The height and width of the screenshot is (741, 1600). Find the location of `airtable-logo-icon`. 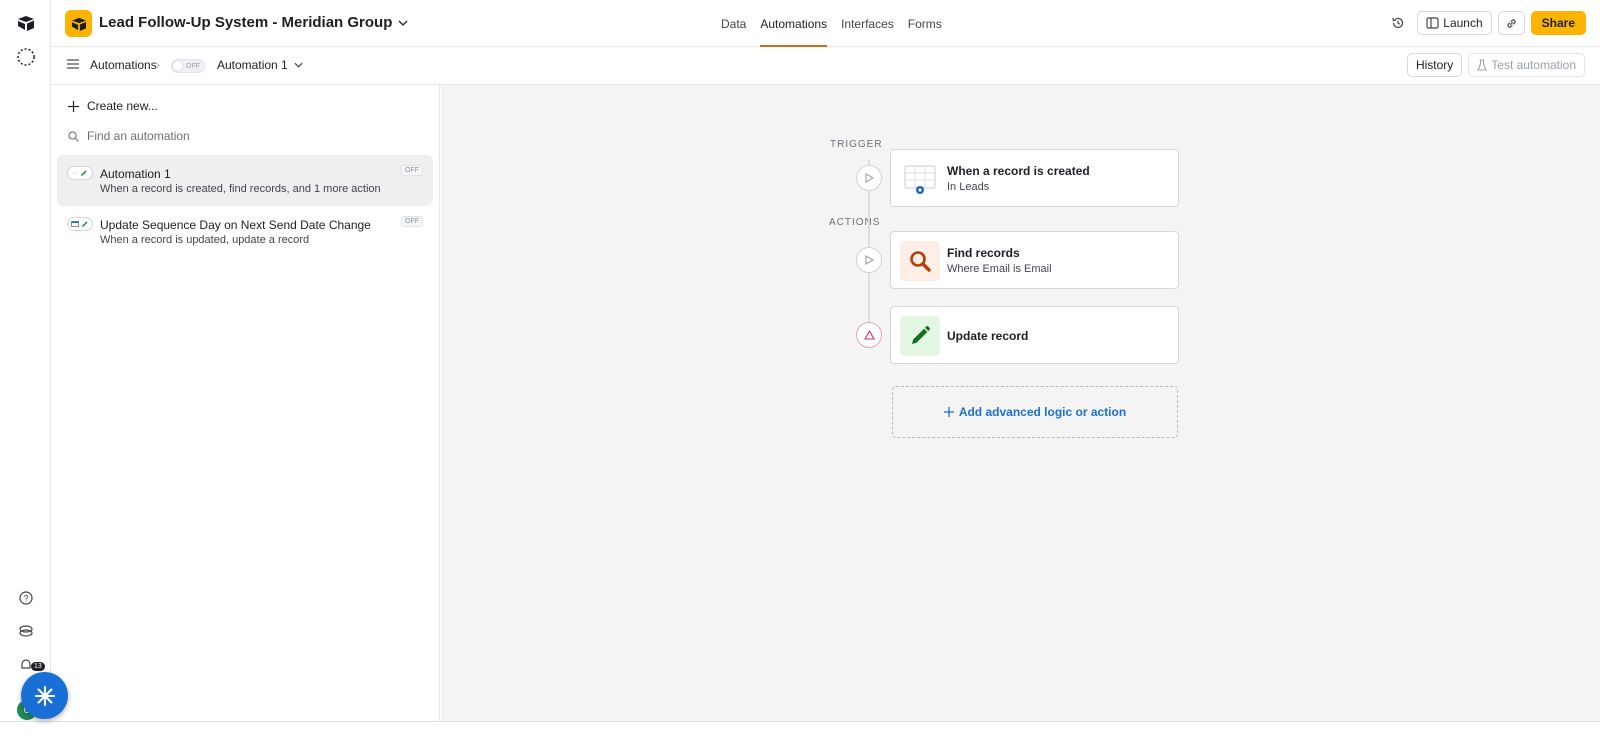

airtable-logo-icon is located at coordinates (26, 23).